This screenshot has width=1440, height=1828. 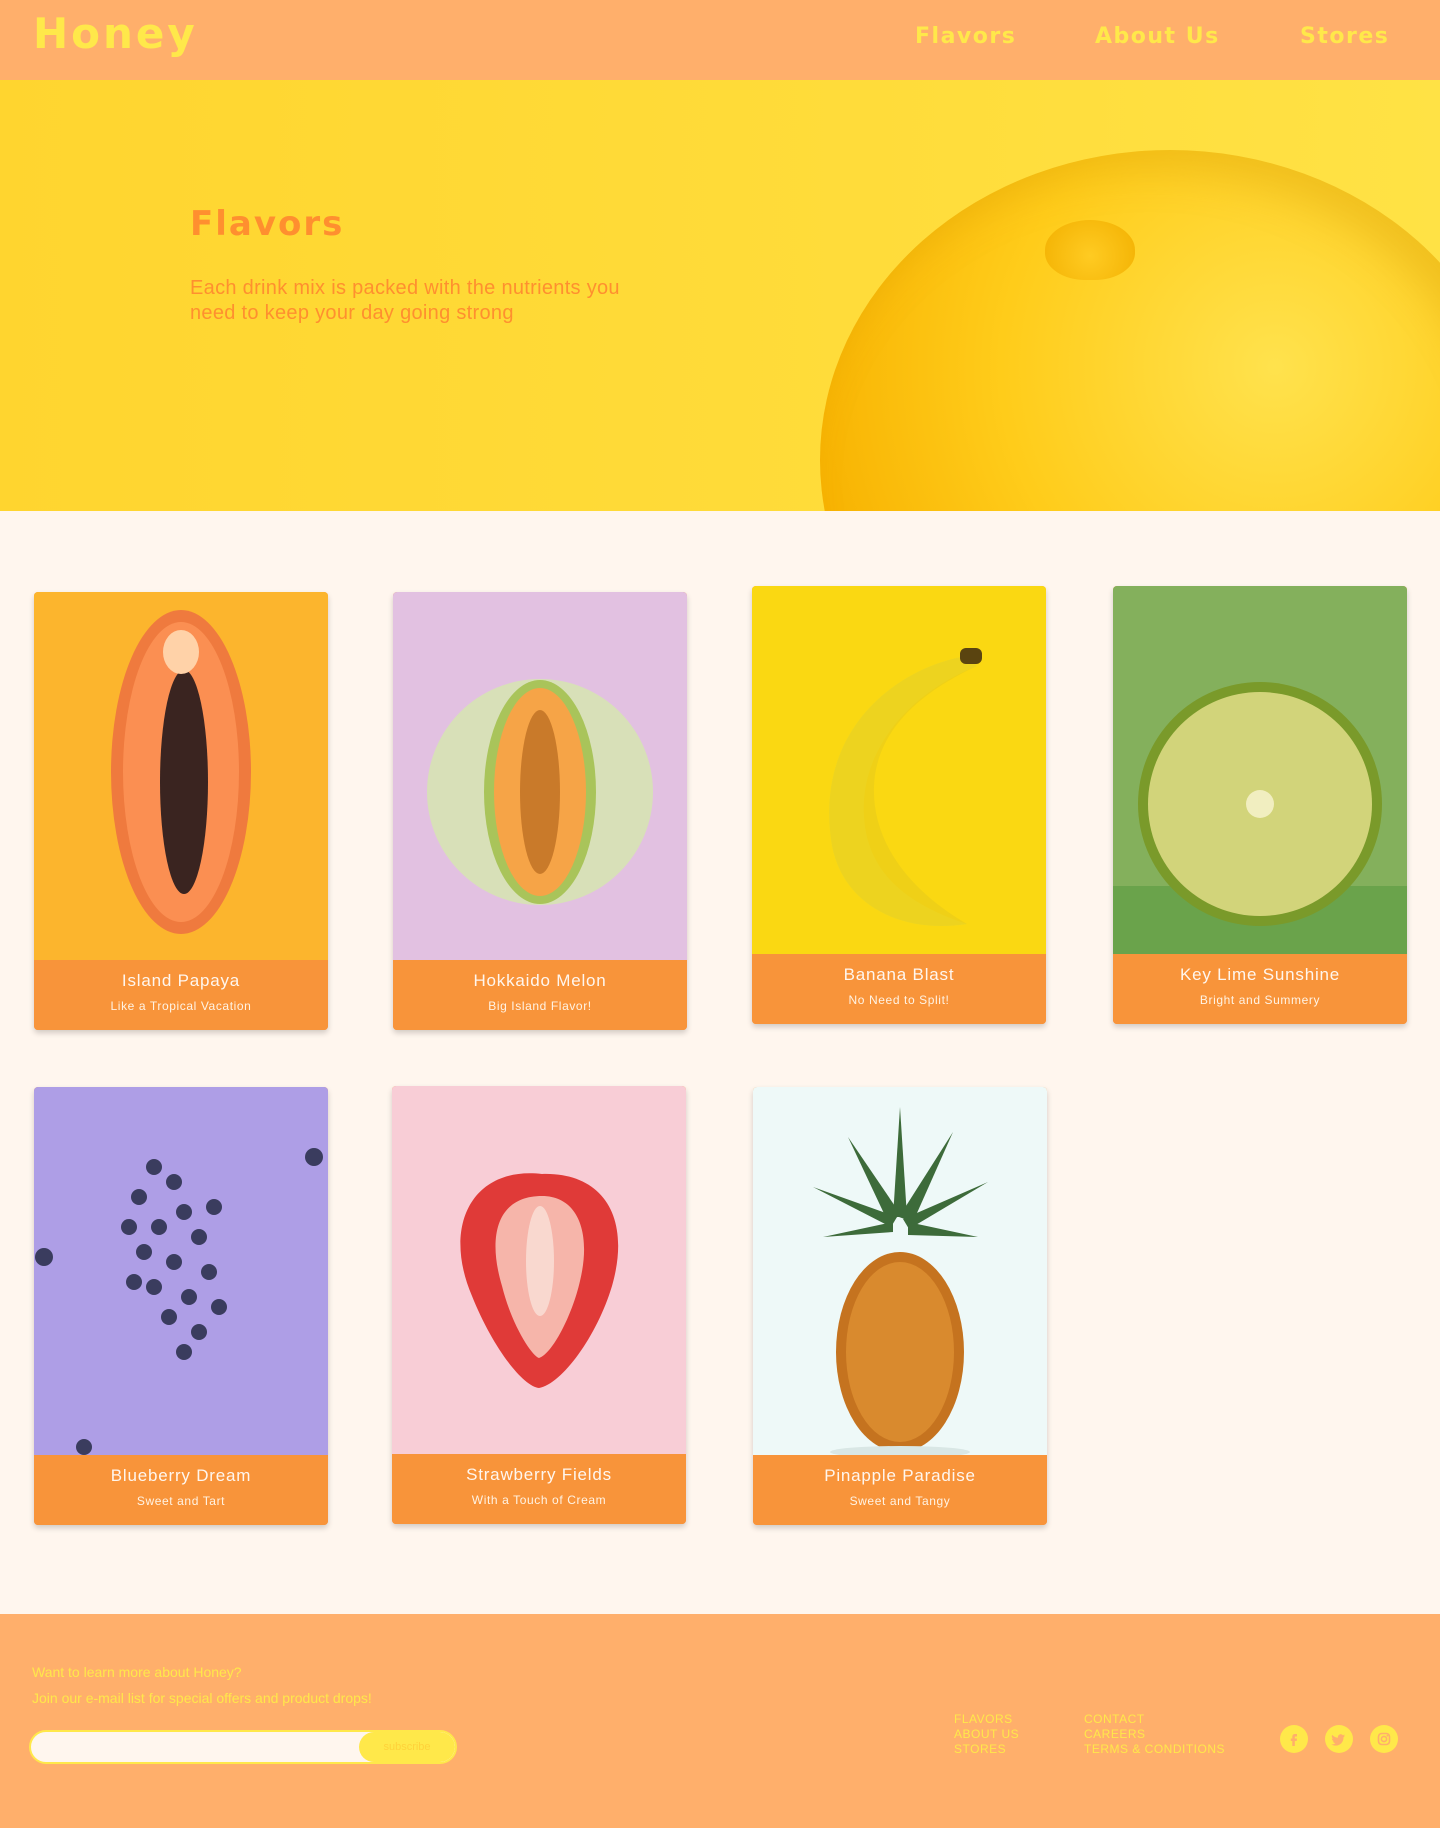 I want to click on lemon-tip, so click(x=1090, y=250).